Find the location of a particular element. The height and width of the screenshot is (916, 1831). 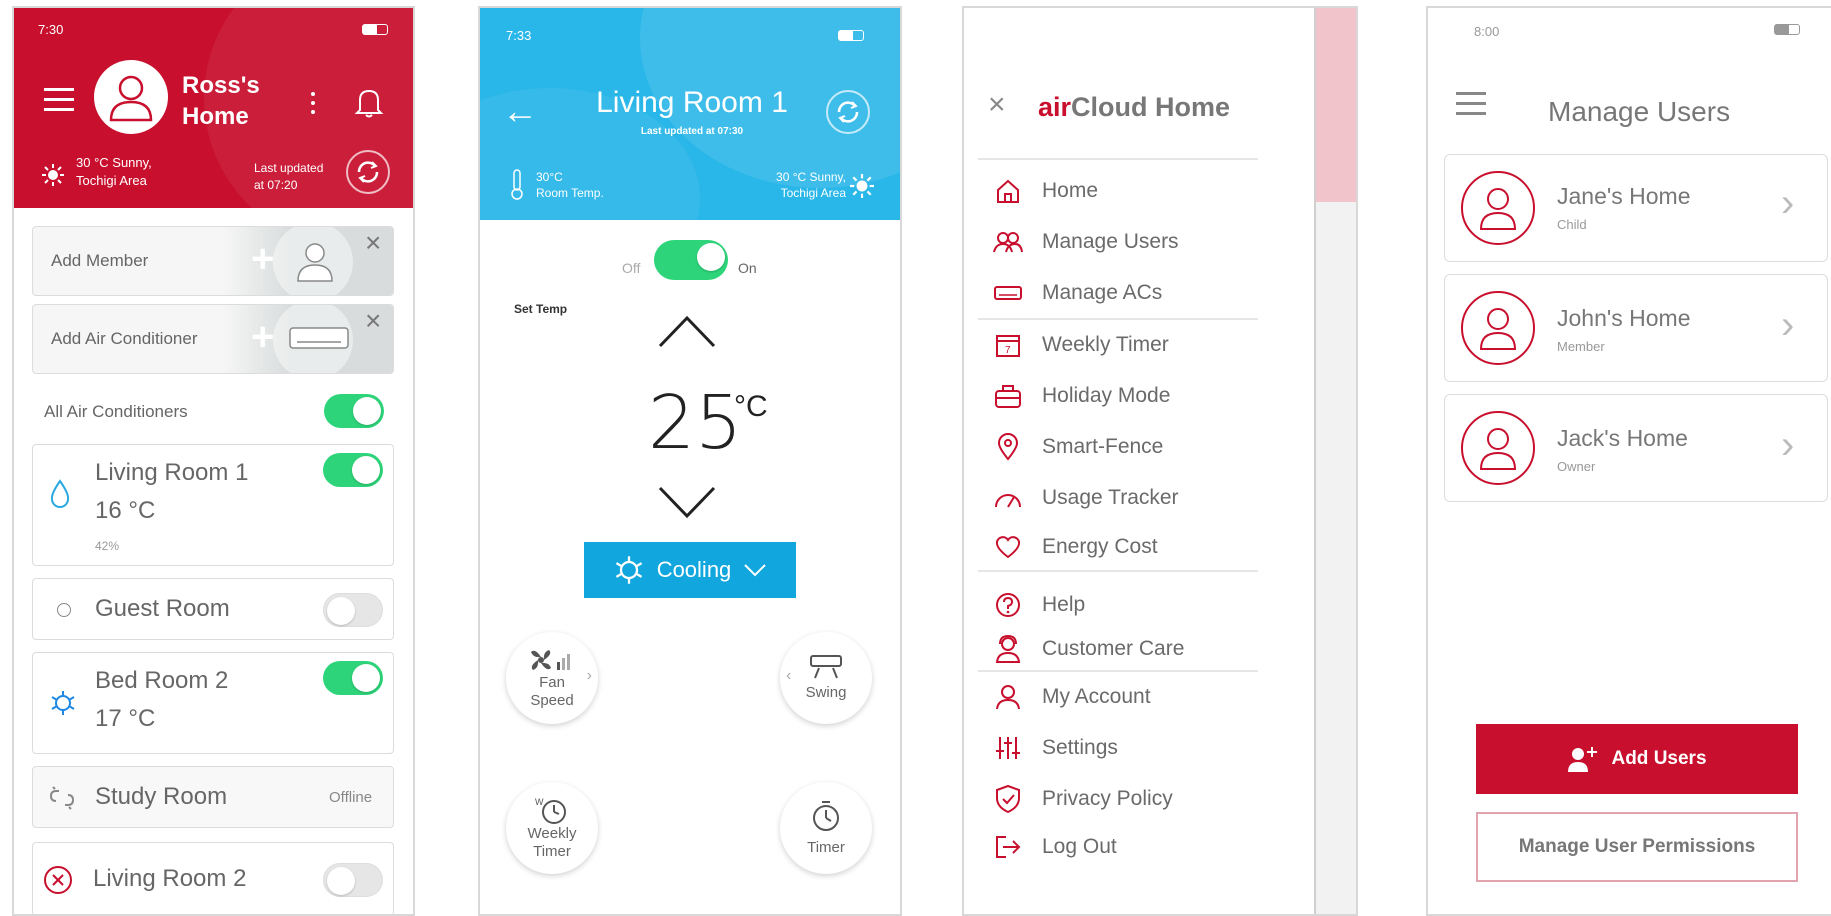

avatar is located at coordinates (131, 97).